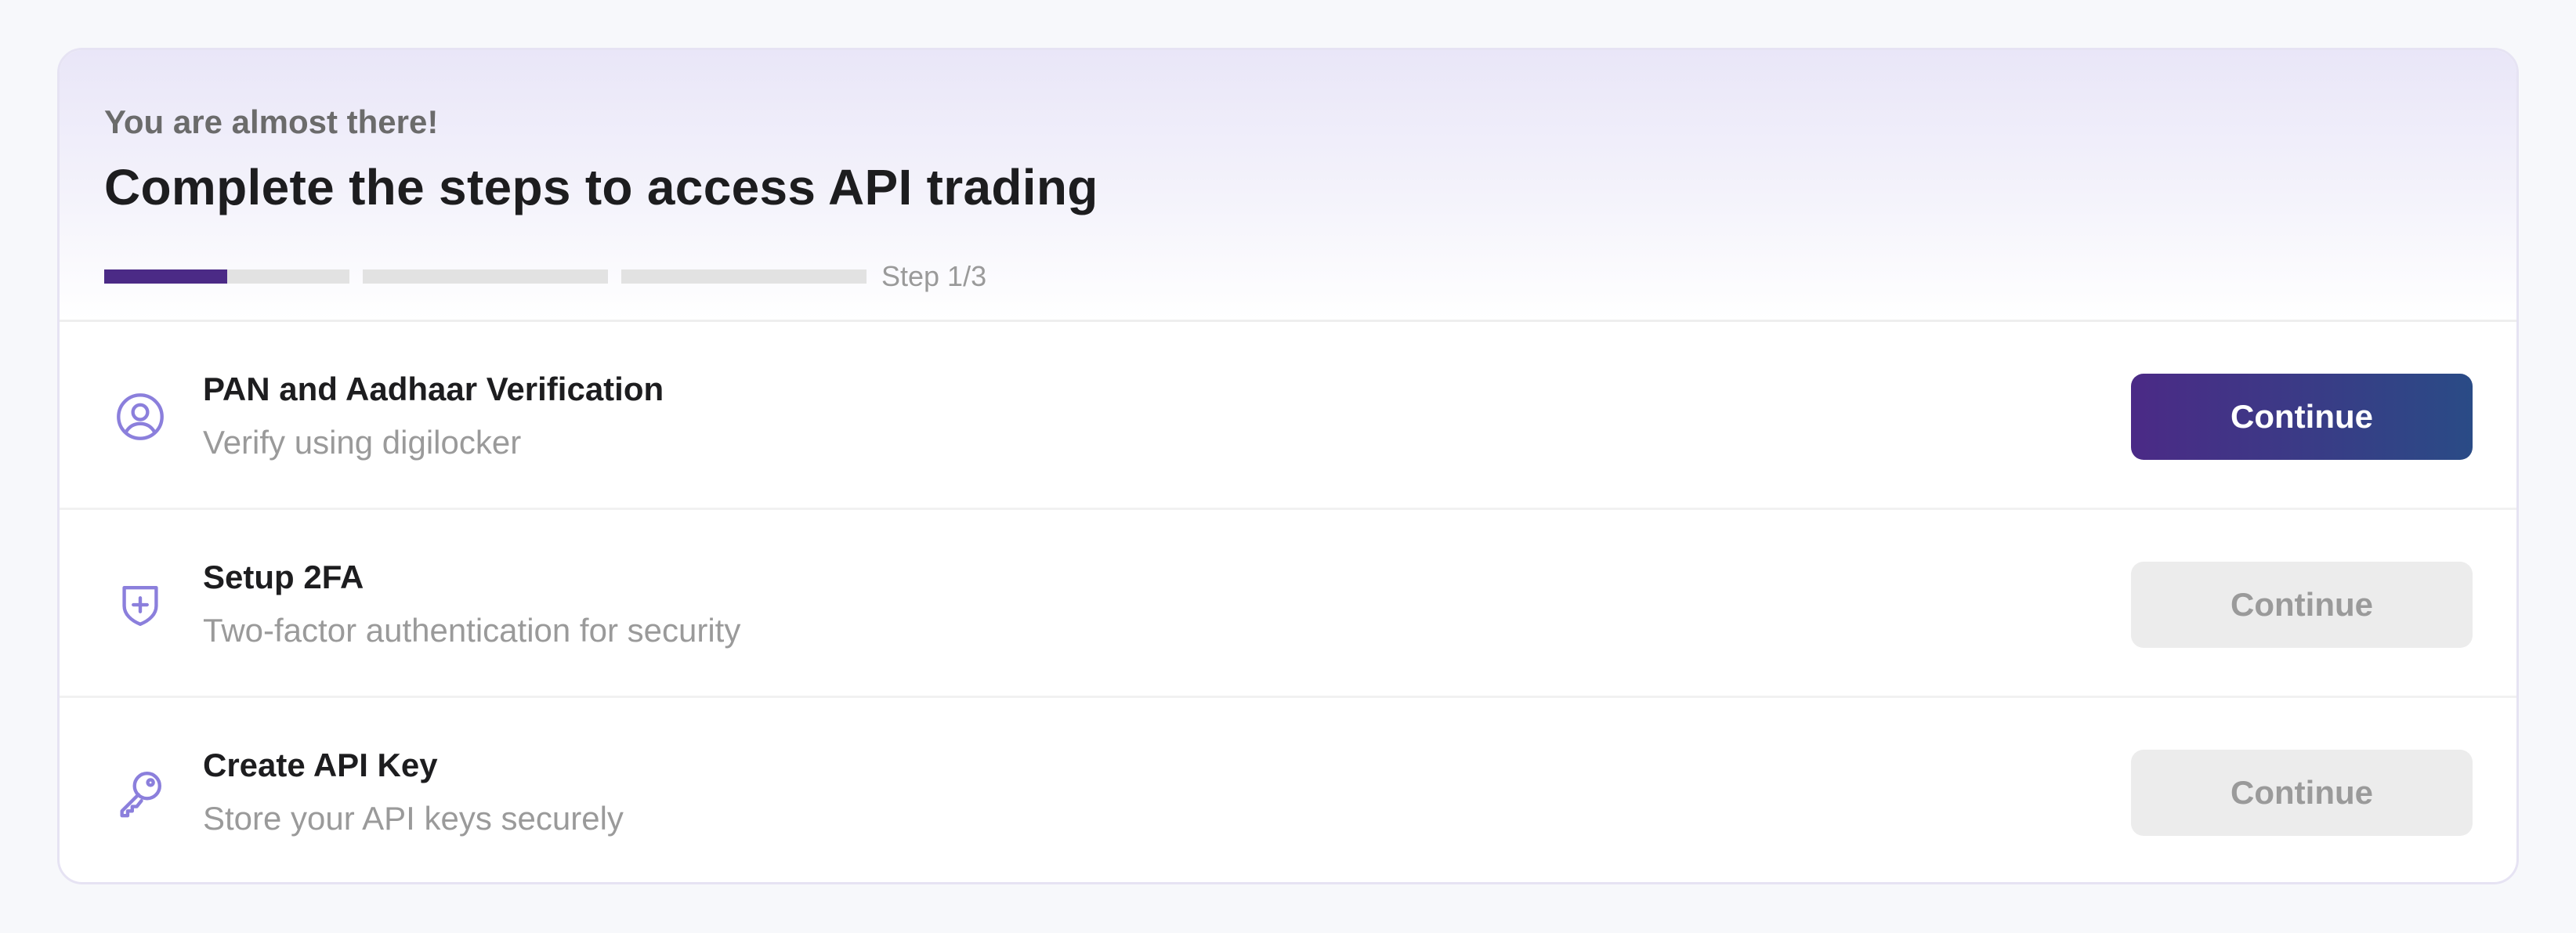 The height and width of the screenshot is (933, 2576). I want to click on key-icon, so click(141, 795).